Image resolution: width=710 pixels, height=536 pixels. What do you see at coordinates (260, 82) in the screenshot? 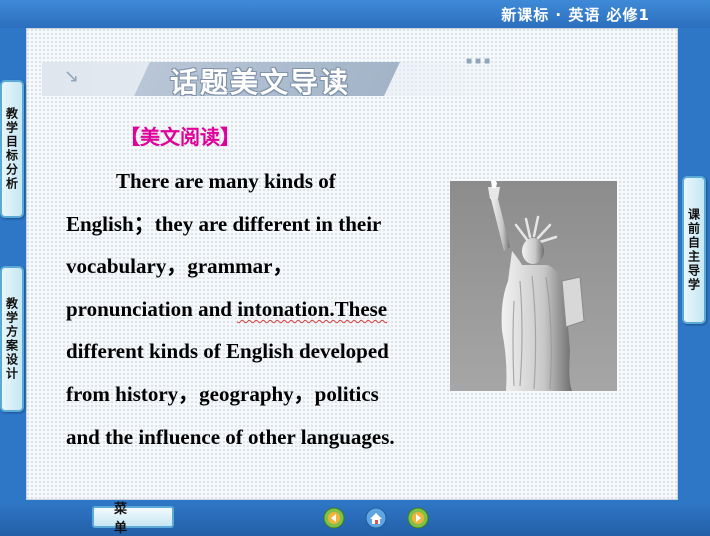
I see `banner-title: 话题美文导读` at bounding box center [260, 82].